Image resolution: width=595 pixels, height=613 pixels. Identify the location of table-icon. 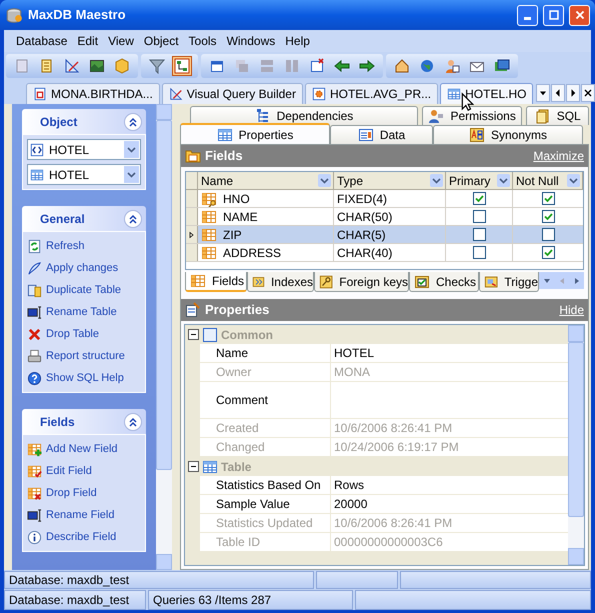
(37, 175).